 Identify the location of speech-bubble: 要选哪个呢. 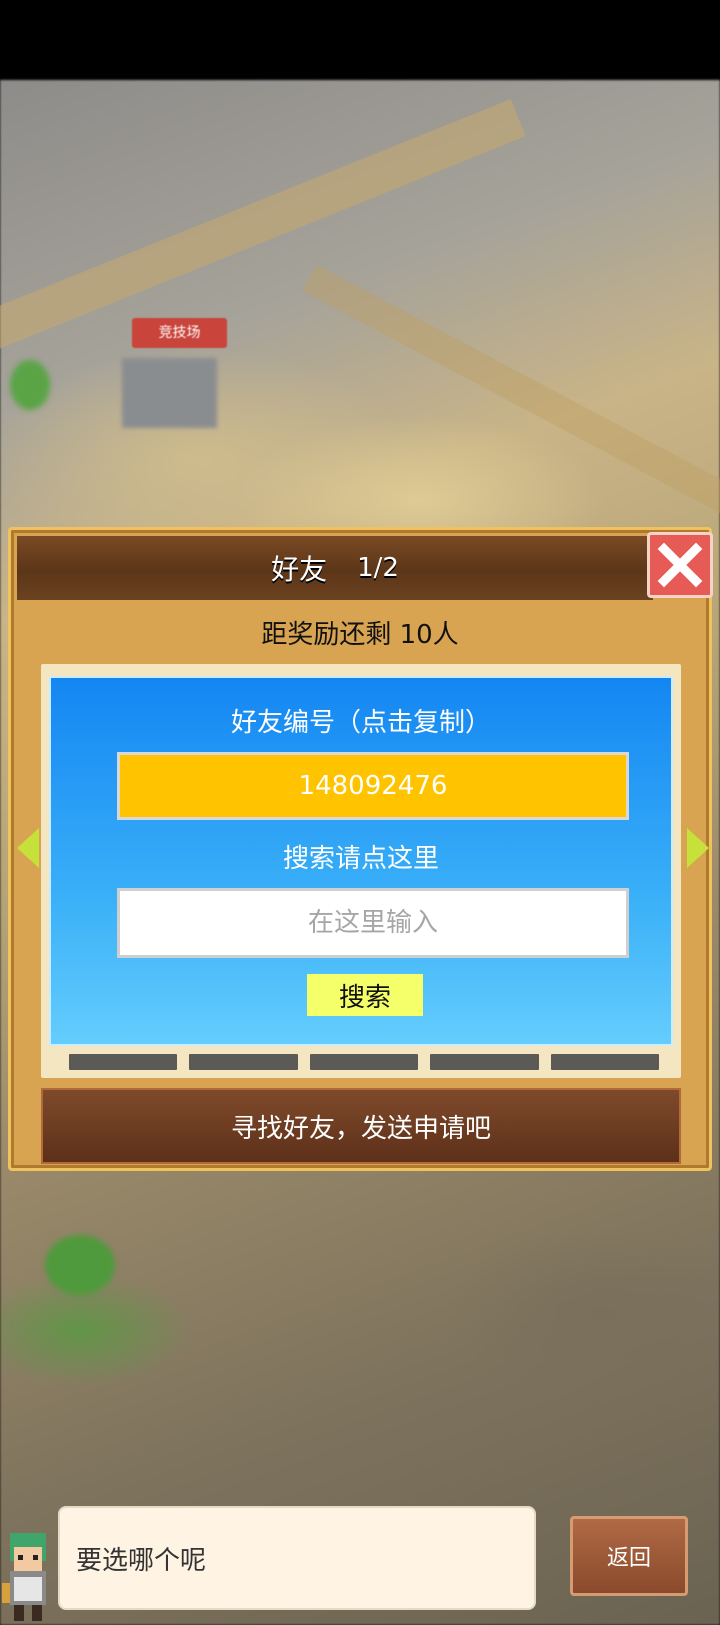
(297, 1558).